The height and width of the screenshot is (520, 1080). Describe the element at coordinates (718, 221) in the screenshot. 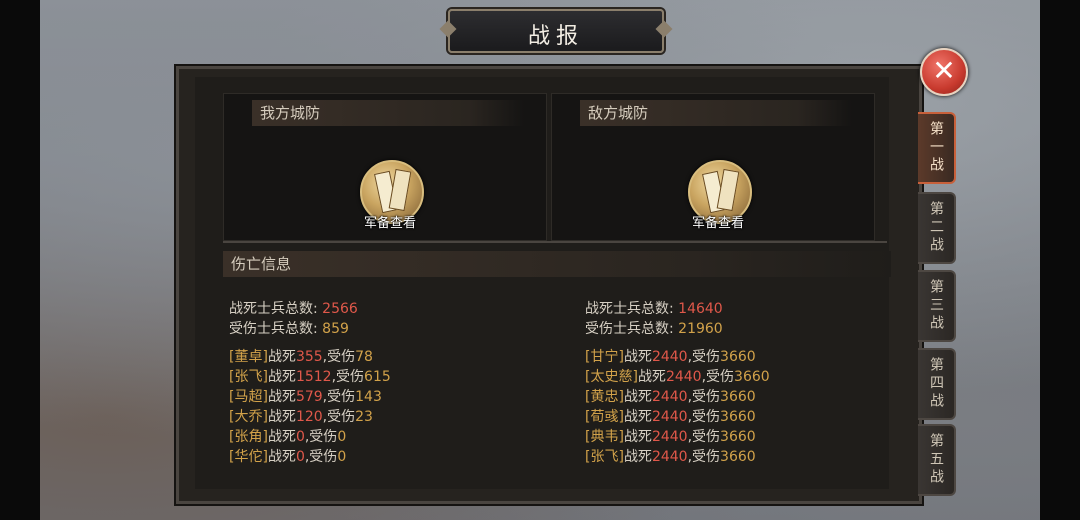

I see `enemy-equipment-view-label: 军备查看` at that location.